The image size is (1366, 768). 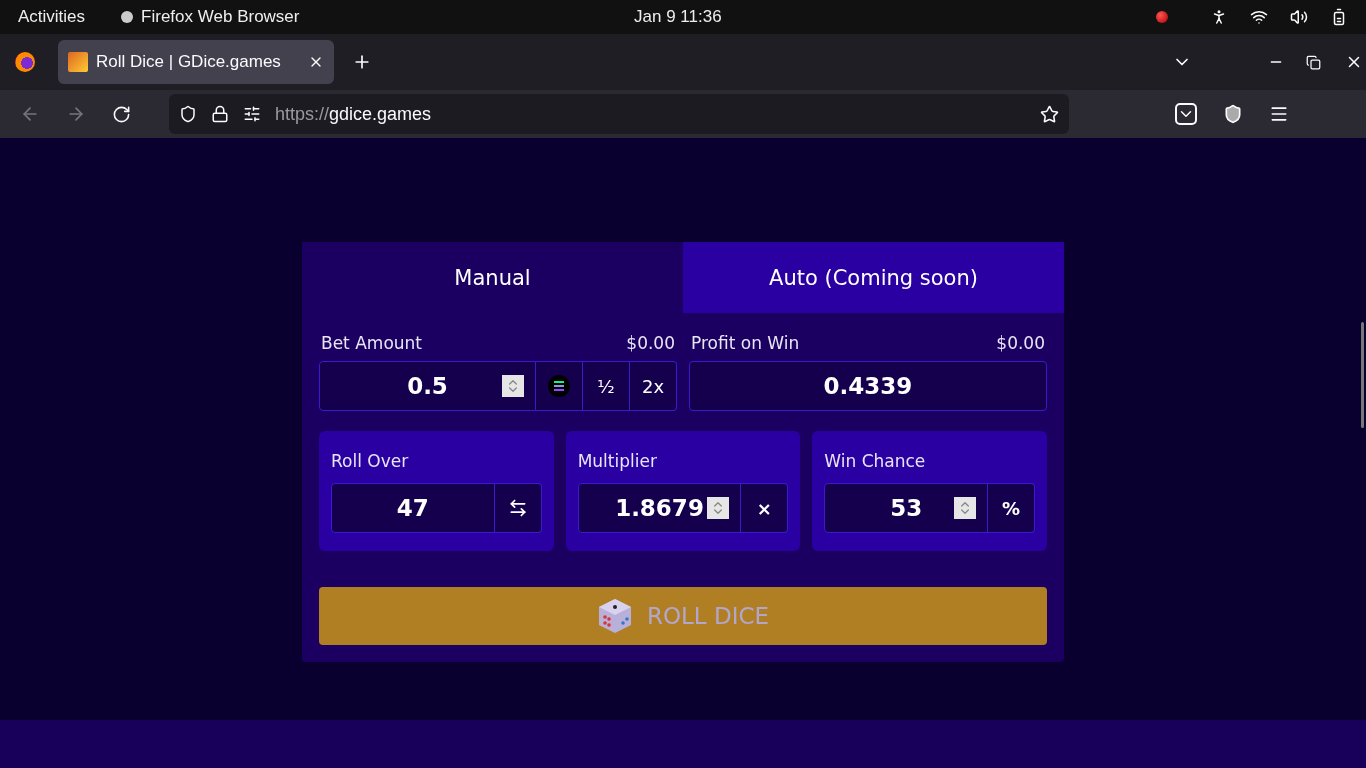 What do you see at coordinates (659, 508) in the screenshot?
I see `param-input: 1.8679` at bounding box center [659, 508].